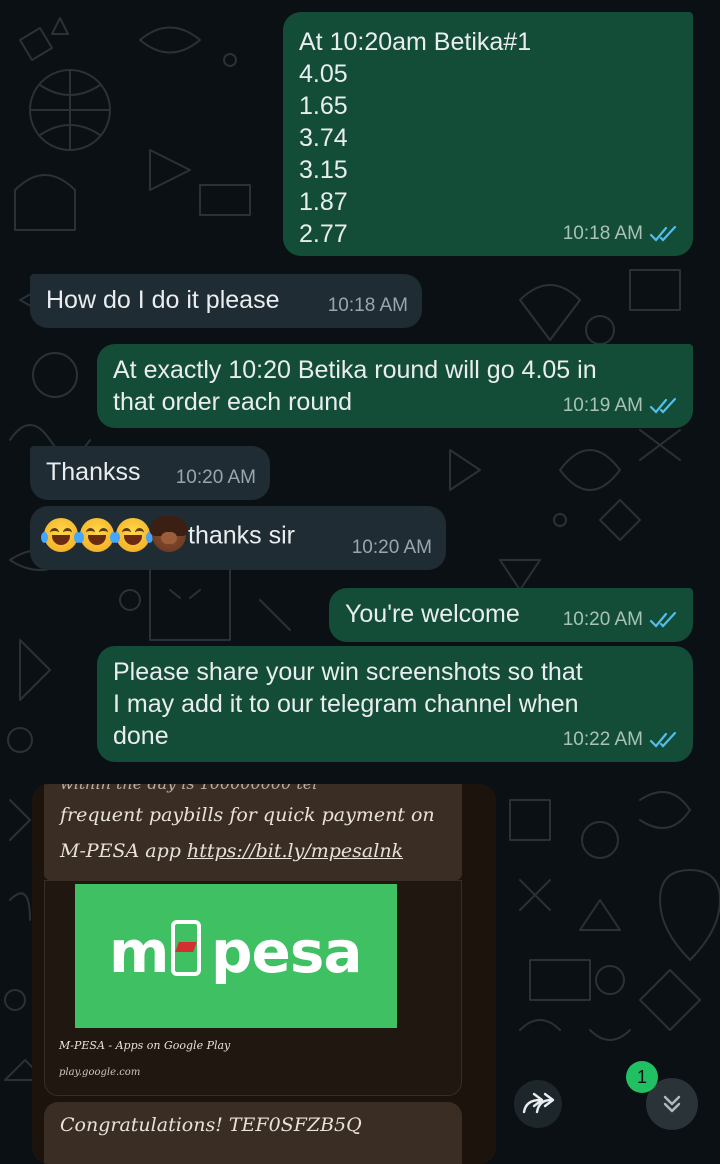 This screenshot has width=720, height=1164. I want to click on sms-text-line: M-PESA app https://bit.ly/mpesalnk, so click(232, 851).